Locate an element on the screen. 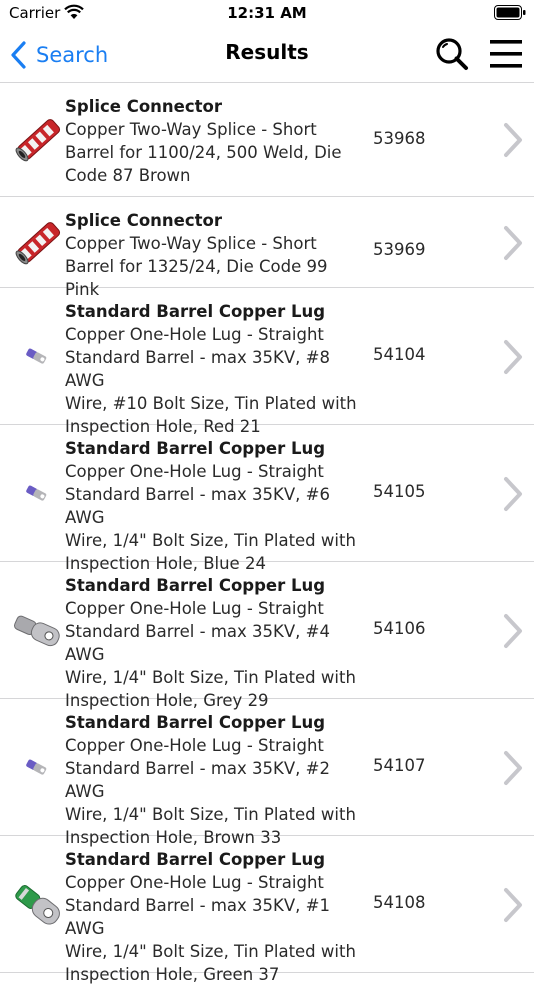 This screenshot has width=534, height=986. result-description-line: Inspection Hole, Green 37 is located at coordinates (172, 974).